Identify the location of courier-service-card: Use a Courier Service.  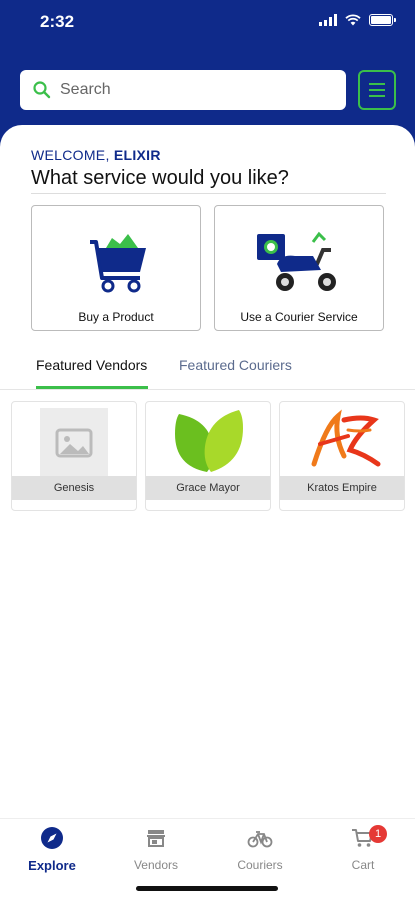
(299, 268).